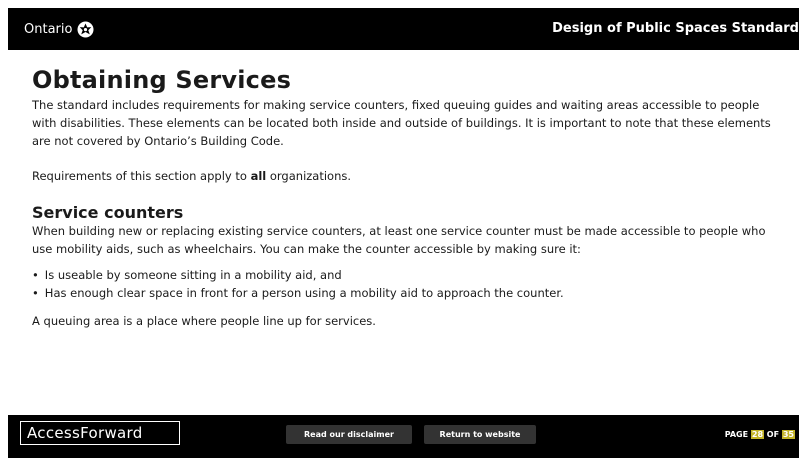 This screenshot has width=799, height=458. Describe the element at coordinates (788, 434) in the screenshot. I see `total-page-number: 35` at that location.